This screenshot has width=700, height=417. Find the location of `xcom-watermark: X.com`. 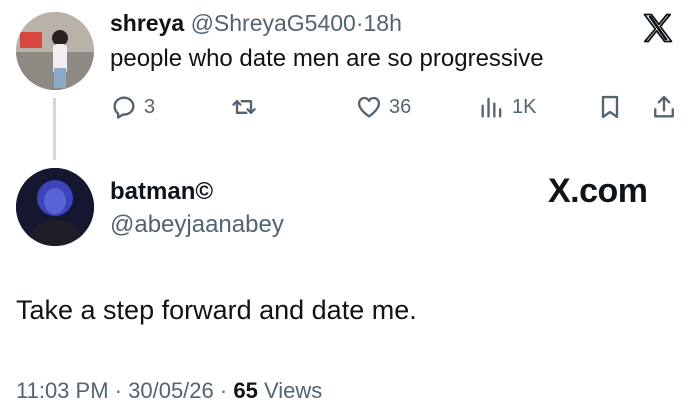

xcom-watermark: X.com is located at coordinates (598, 191).